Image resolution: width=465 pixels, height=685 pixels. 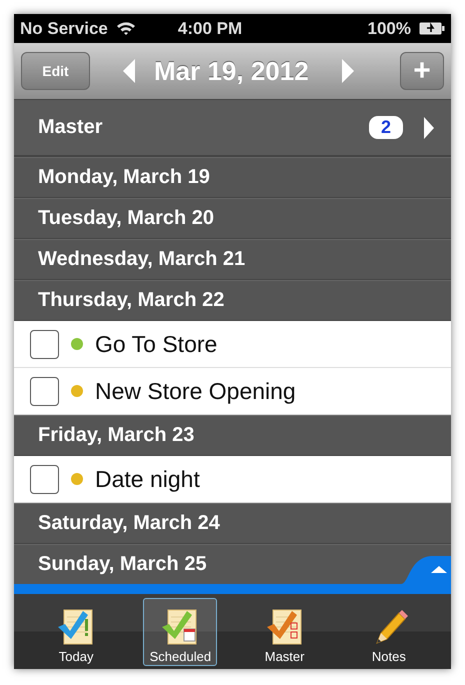 What do you see at coordinates (180, 632) in the screenshot?
I see `tab: Scheduled` at bounding box center [180, 632].